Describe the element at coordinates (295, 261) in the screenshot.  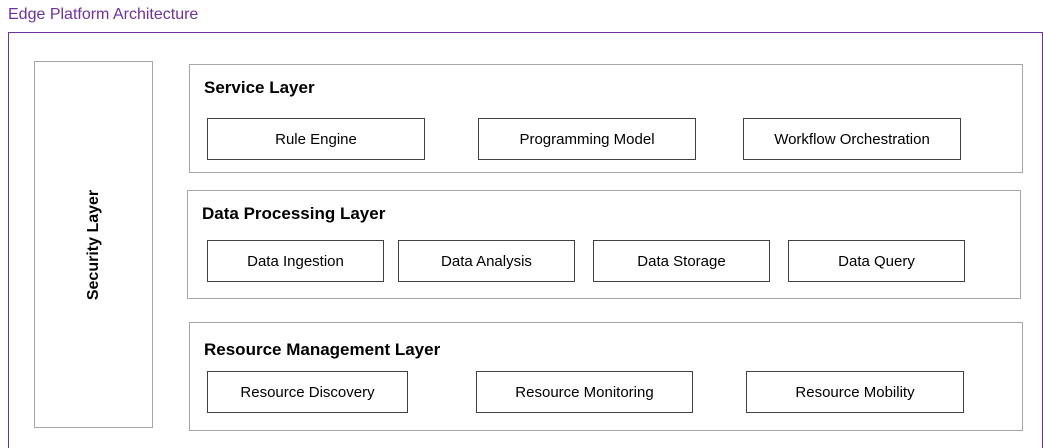
I see `data-ingestion-box: Data Ingestion` at that location.